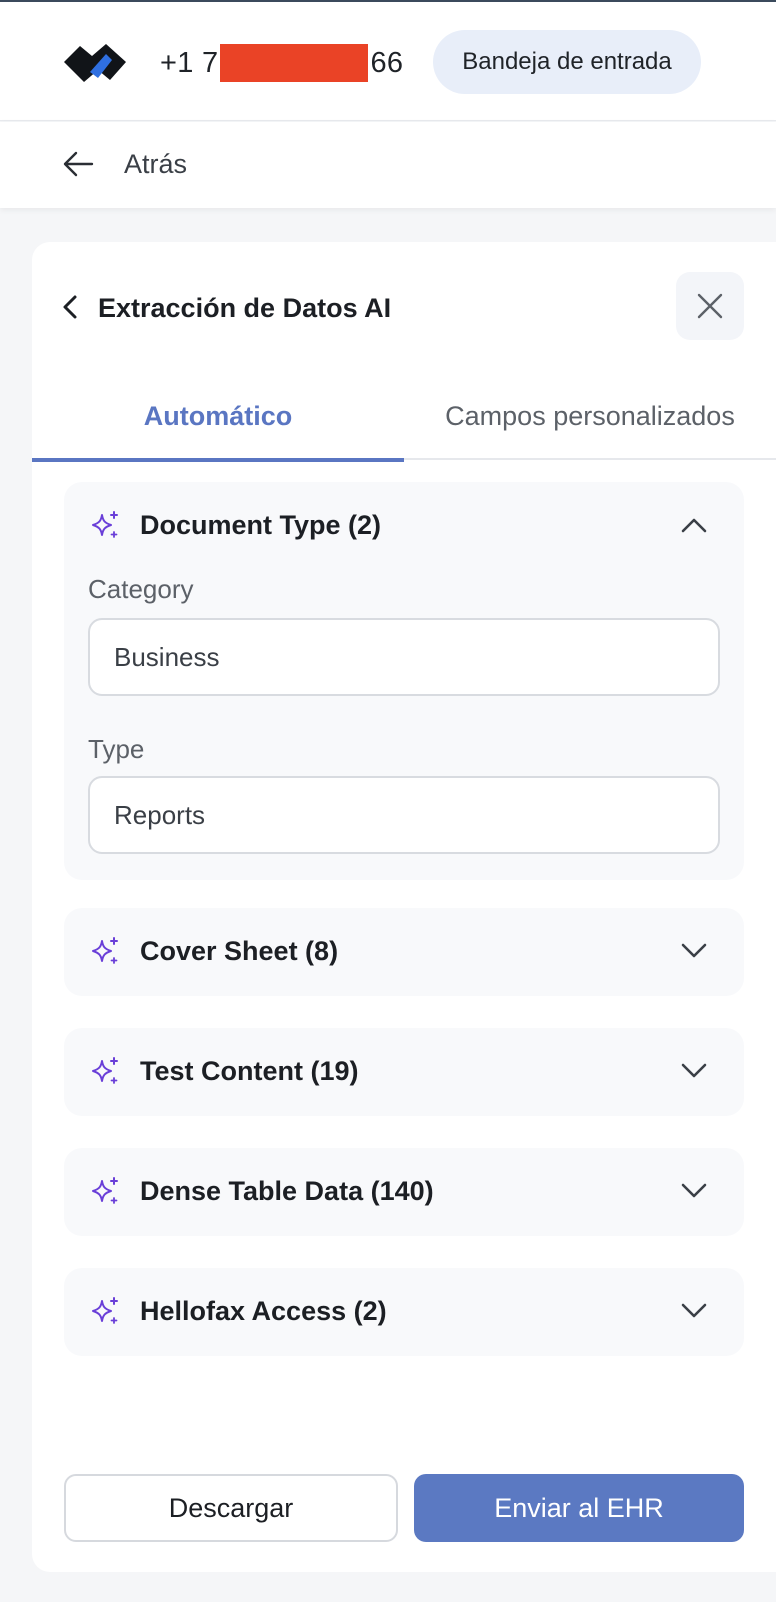 This screenshot has width=776, height=1602. I want to click on section-hellofax-access: Hellofax Access (2), so click(404, 1312).